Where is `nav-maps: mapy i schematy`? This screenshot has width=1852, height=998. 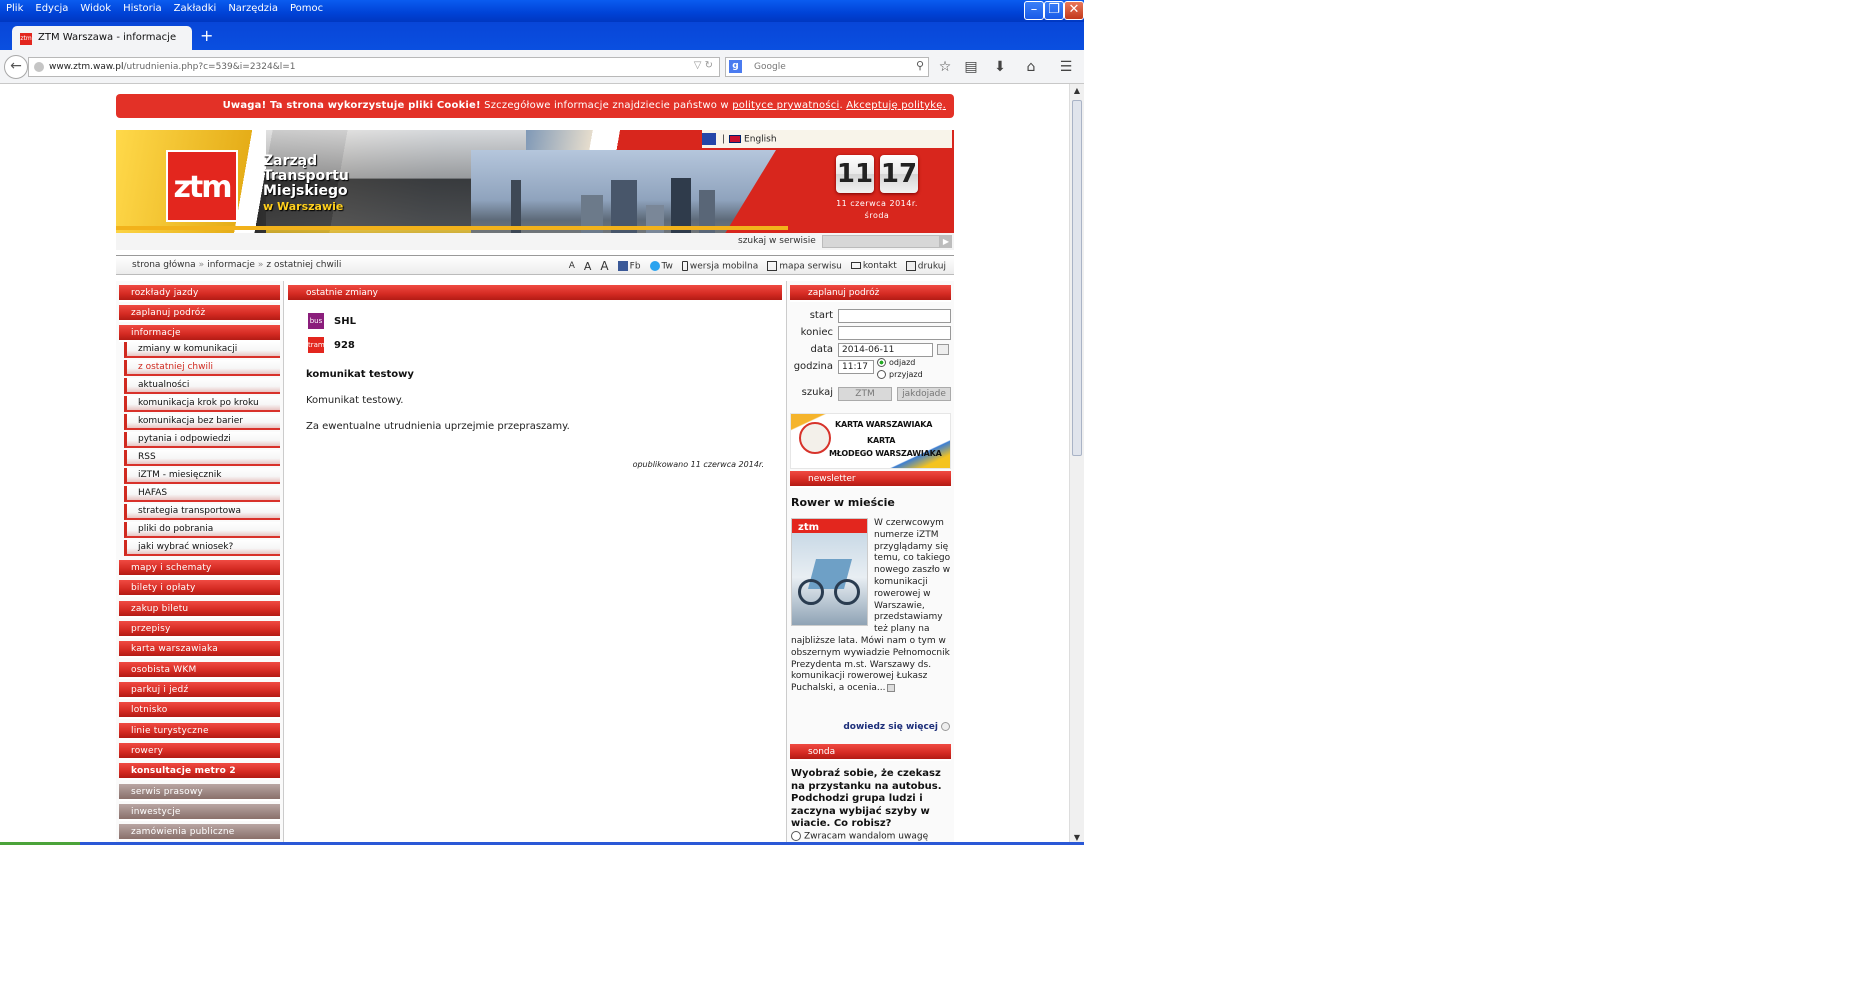 nav-maps: mapy i schematy is located at coordinates (199, 568).